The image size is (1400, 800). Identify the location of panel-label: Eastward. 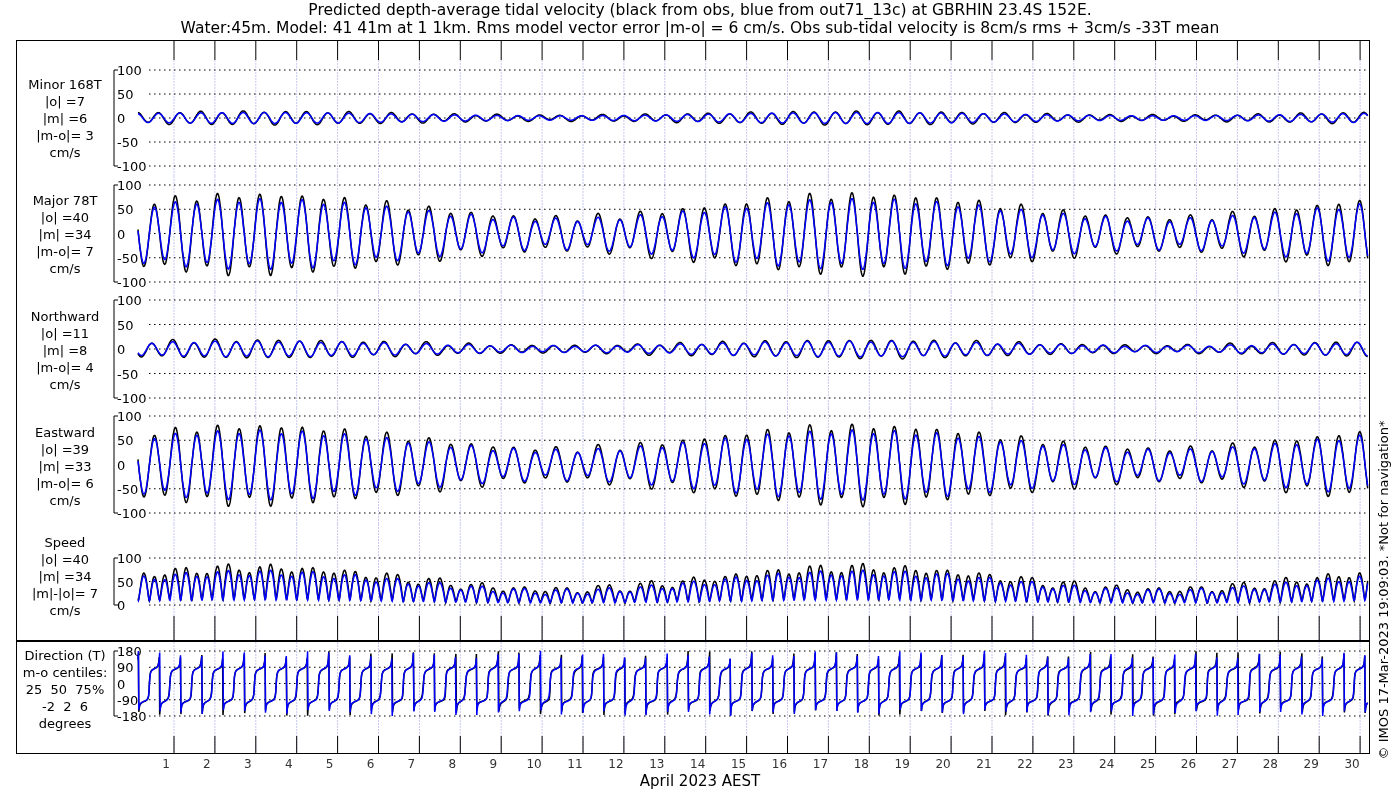
(65, 432).